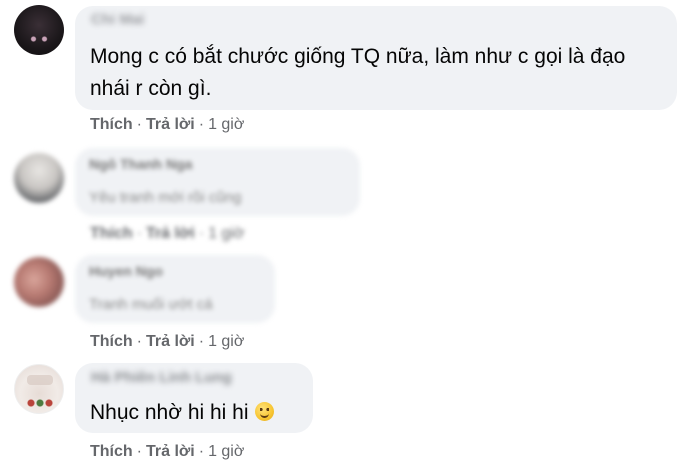 The image size is (700, 472). What do you see at coordinates (165, 197) in the screenshot?
I see `comment-text: Yêu tranh mới rồi cũng` at bounding box center [165, 197].